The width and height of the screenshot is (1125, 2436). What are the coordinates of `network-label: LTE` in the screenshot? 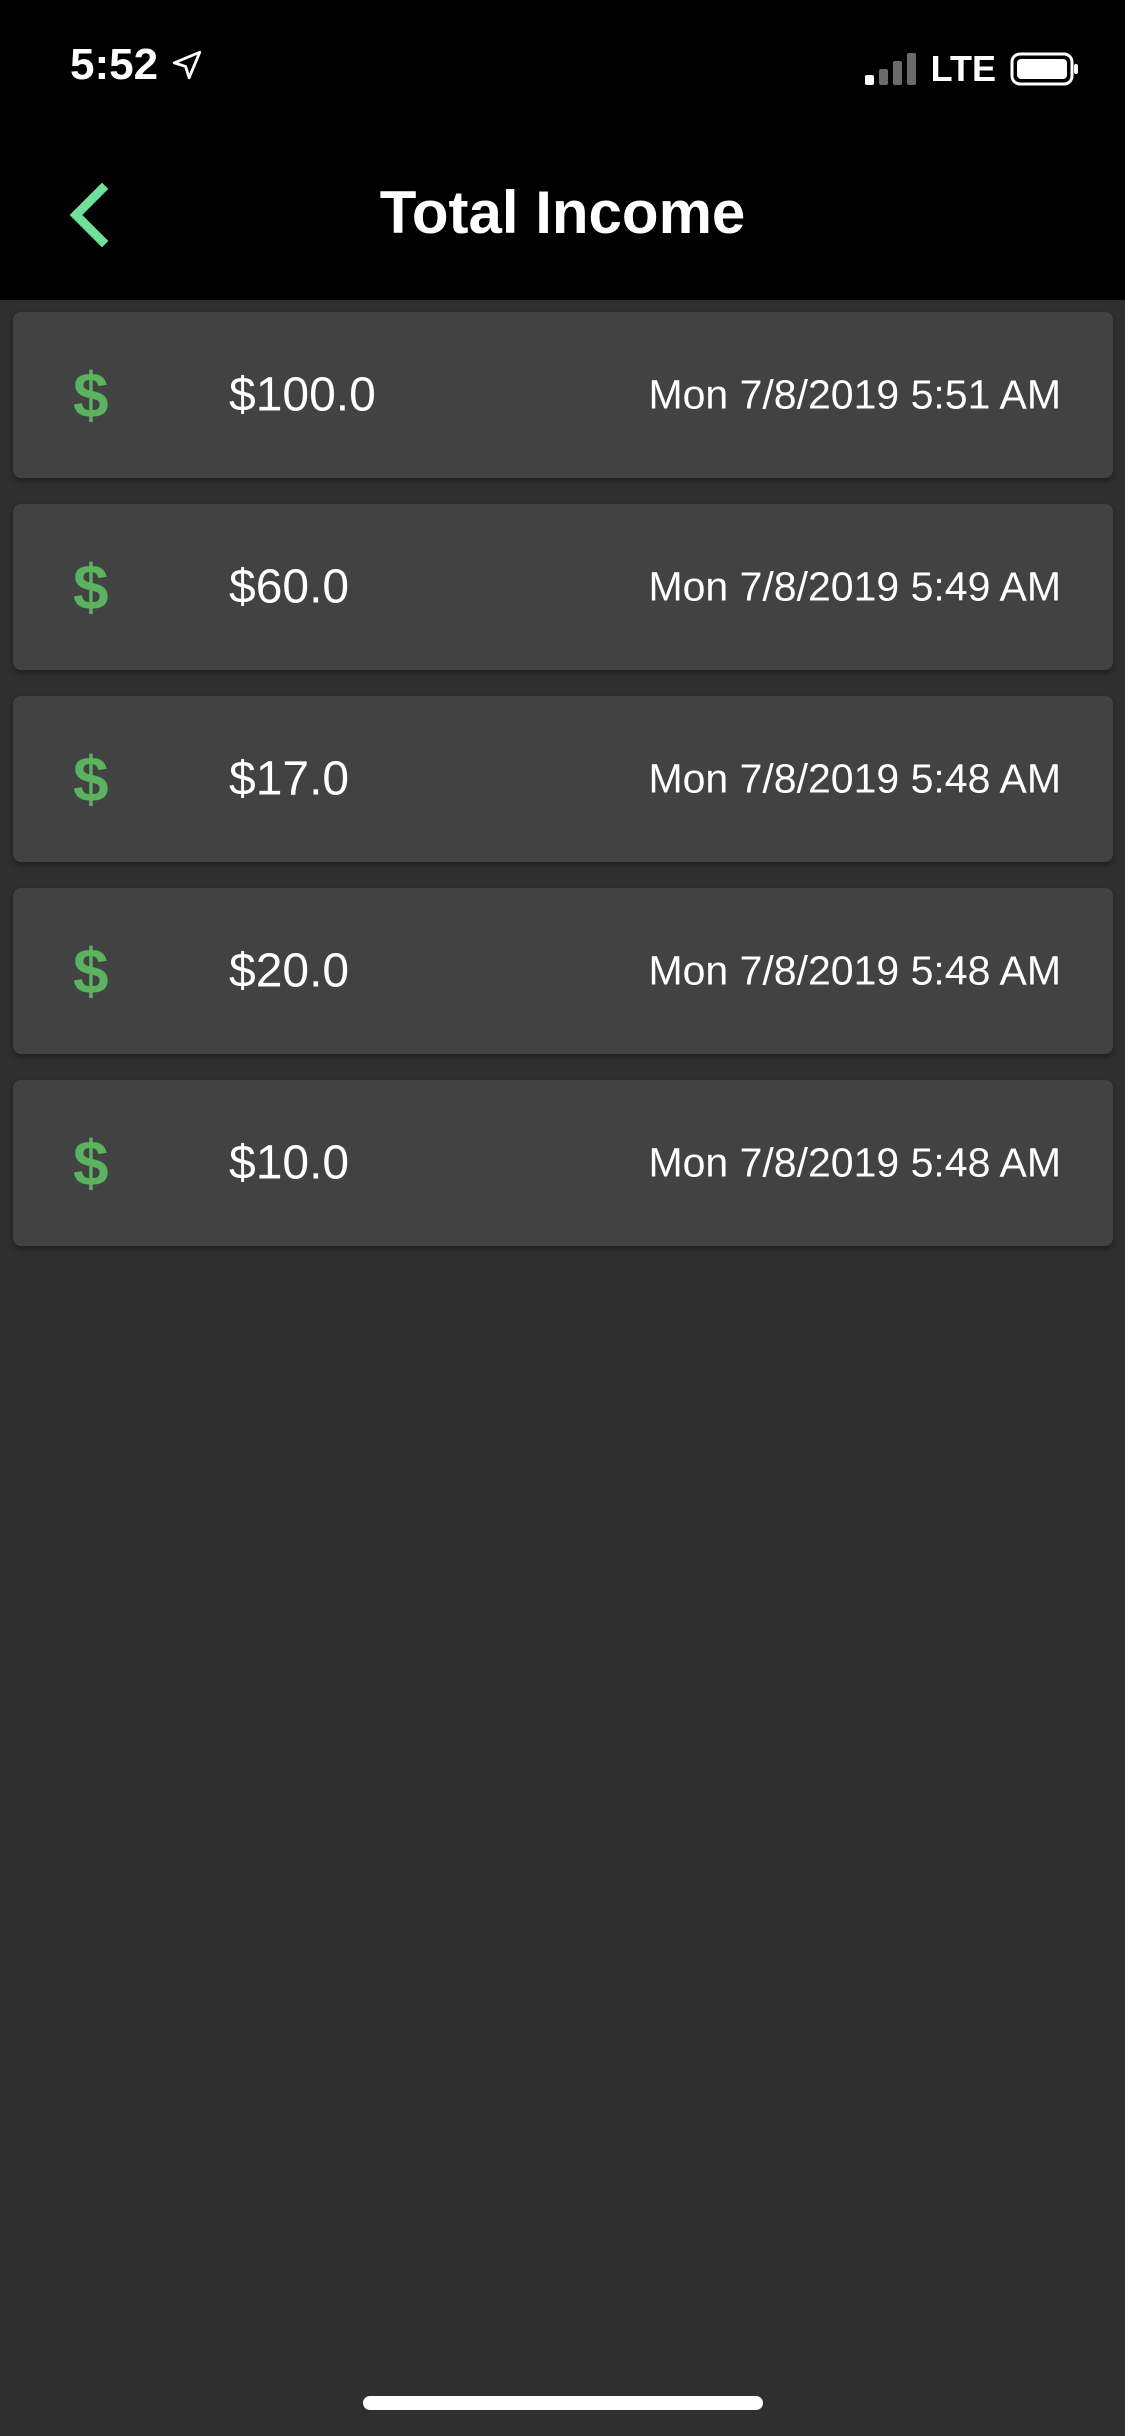 It's located at (963, 68).